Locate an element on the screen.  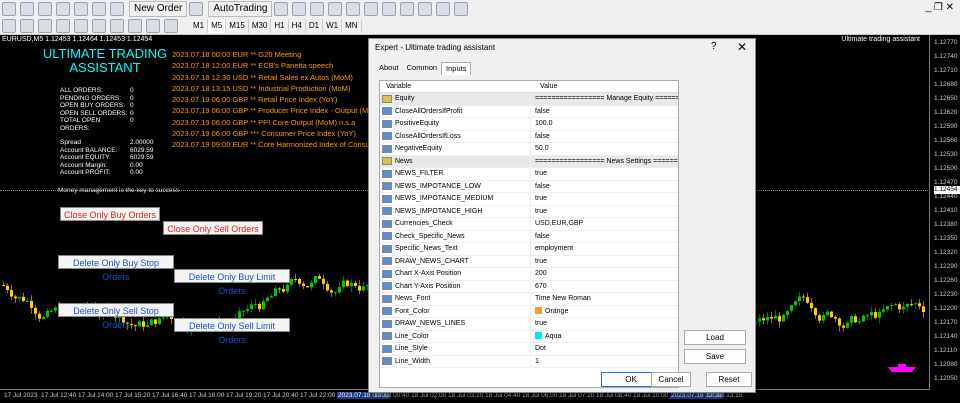
param-value: 200 is located at coordinates (604, 274).